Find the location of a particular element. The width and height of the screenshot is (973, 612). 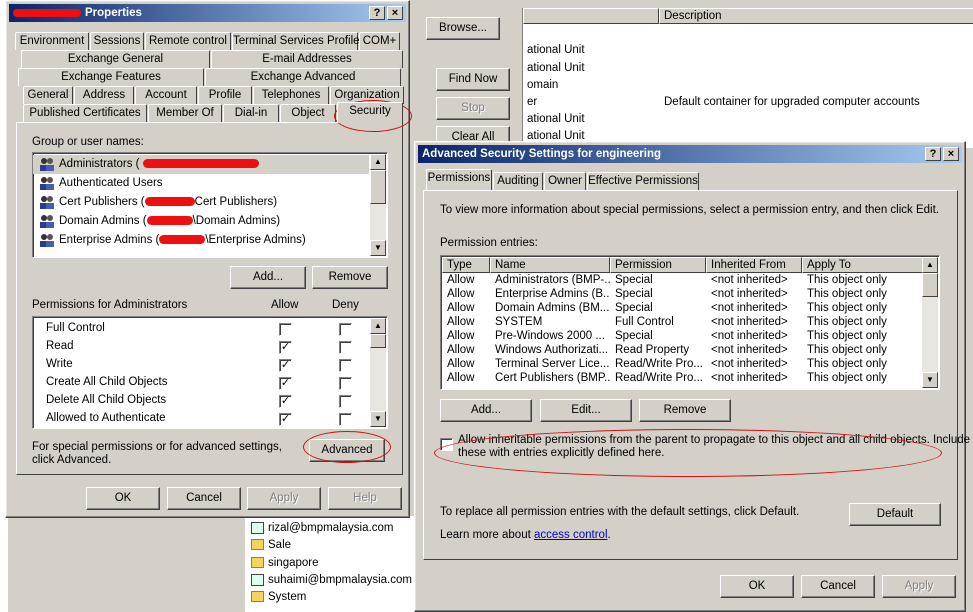

ok-button: OK is located at coordinates (123, 498).